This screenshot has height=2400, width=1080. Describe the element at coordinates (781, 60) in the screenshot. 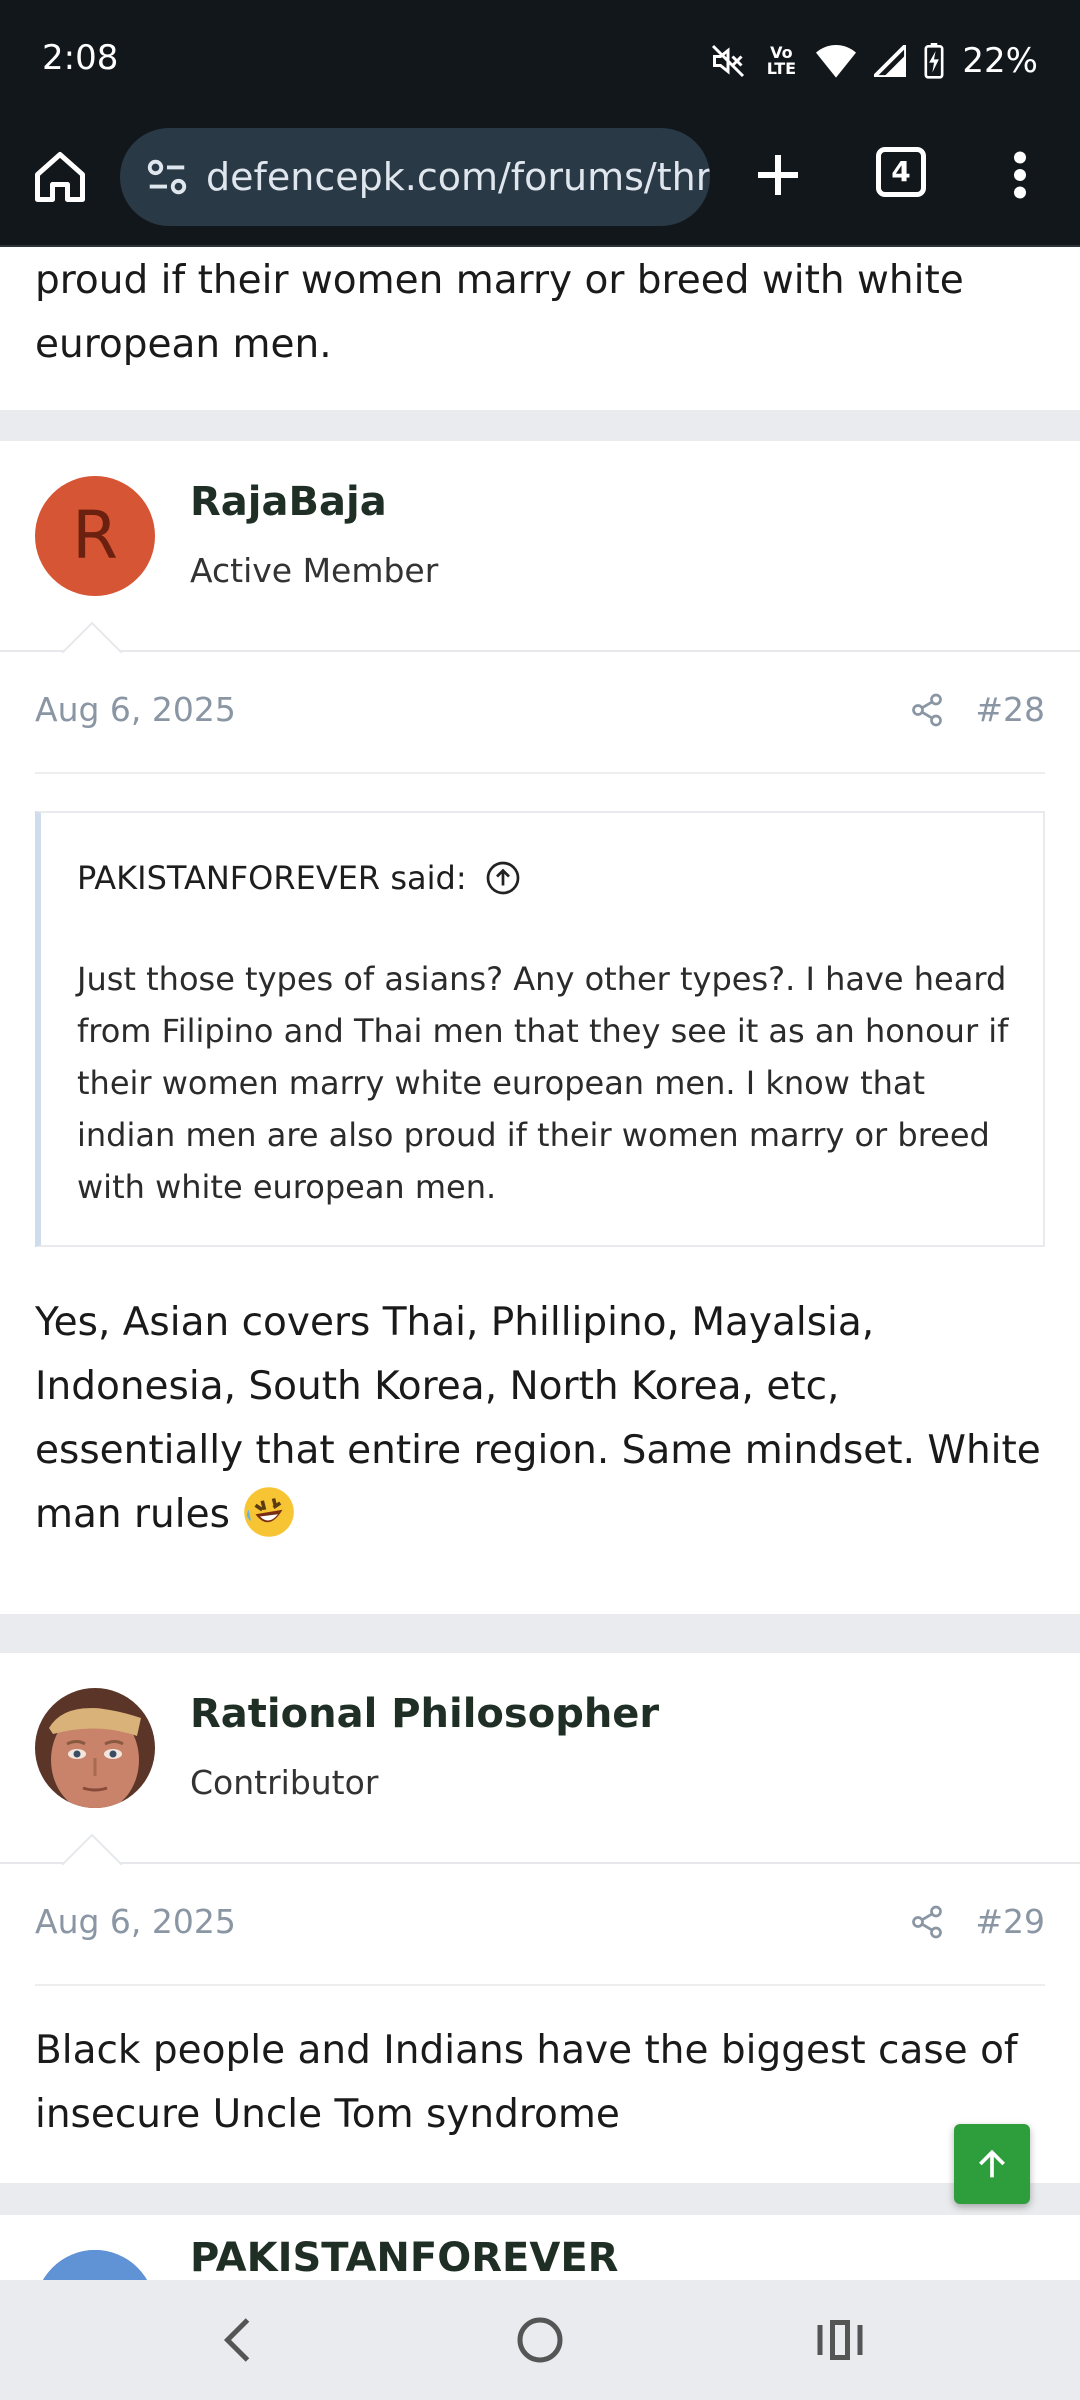

I see `volte-icon: Vo LTE` at that location.